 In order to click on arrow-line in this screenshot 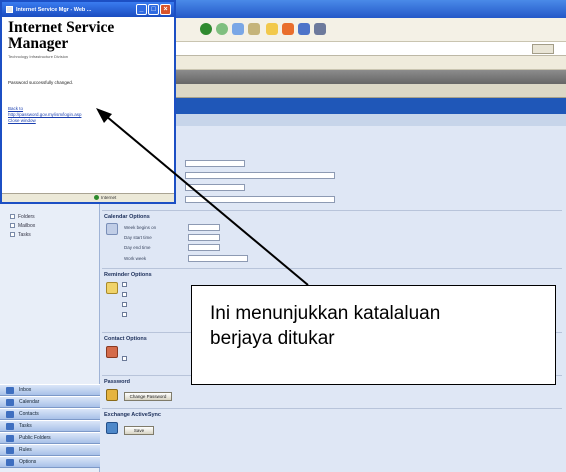, I will do `click(207, 200)`.